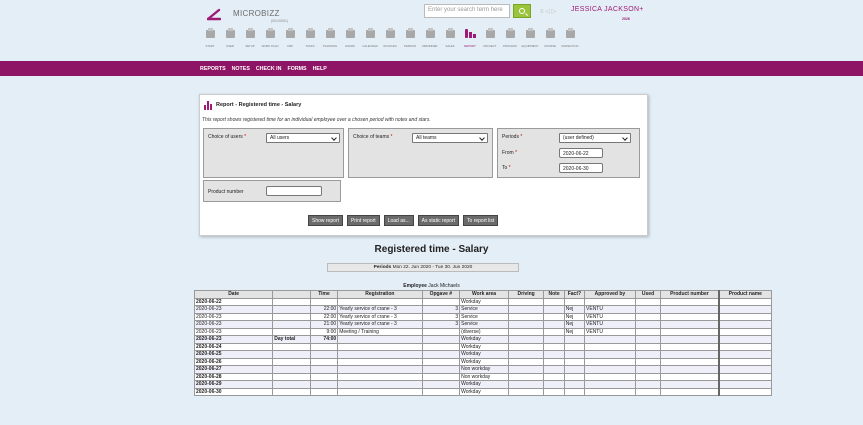 The image size is (863, 425). What do you see at coordinates (430, 39) in the screenshot?
I see `toolbar-item-reminder: Reminder` at bounding box center [430, 39].